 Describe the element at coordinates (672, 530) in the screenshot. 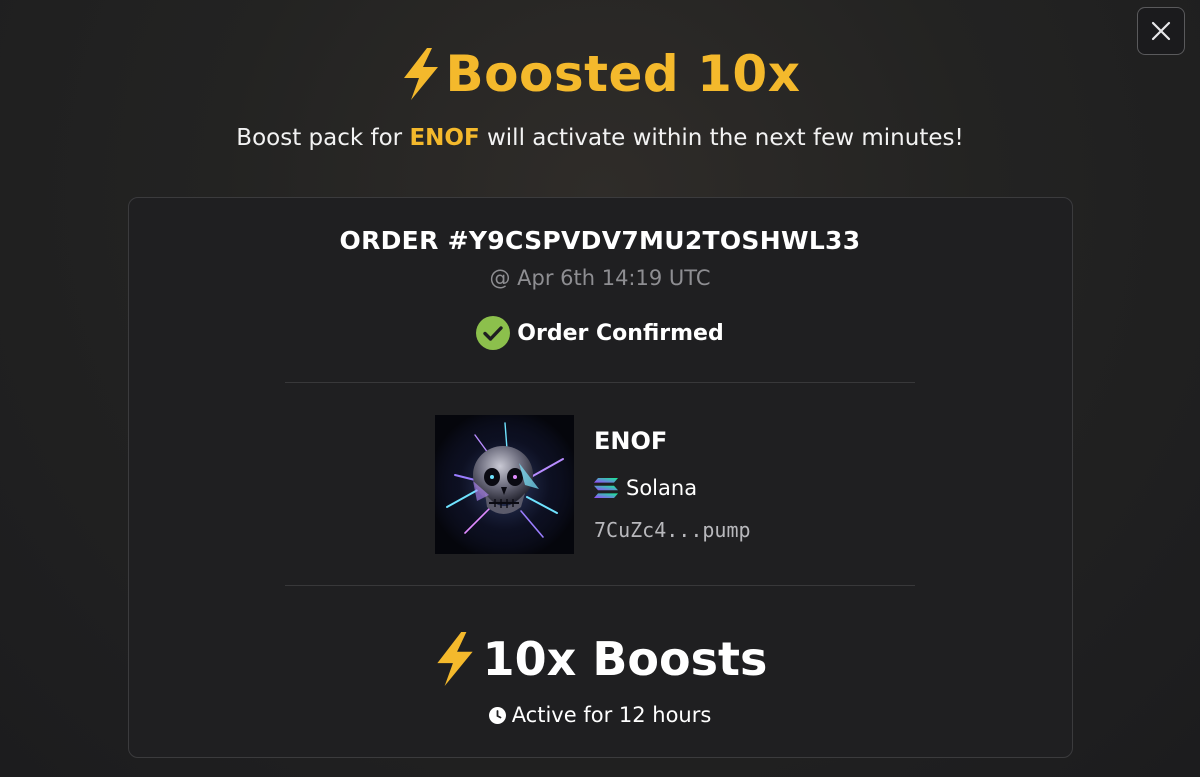

I see `token-address: 7CuZc4...pump` at that location.